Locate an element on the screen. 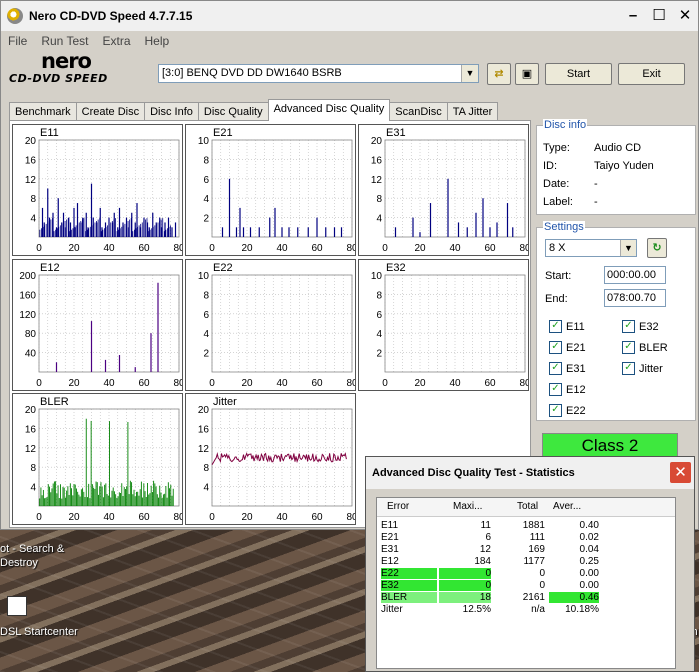 The image size is (699, 672). check-e31-label: E31 is located at coordinates (576, 368).